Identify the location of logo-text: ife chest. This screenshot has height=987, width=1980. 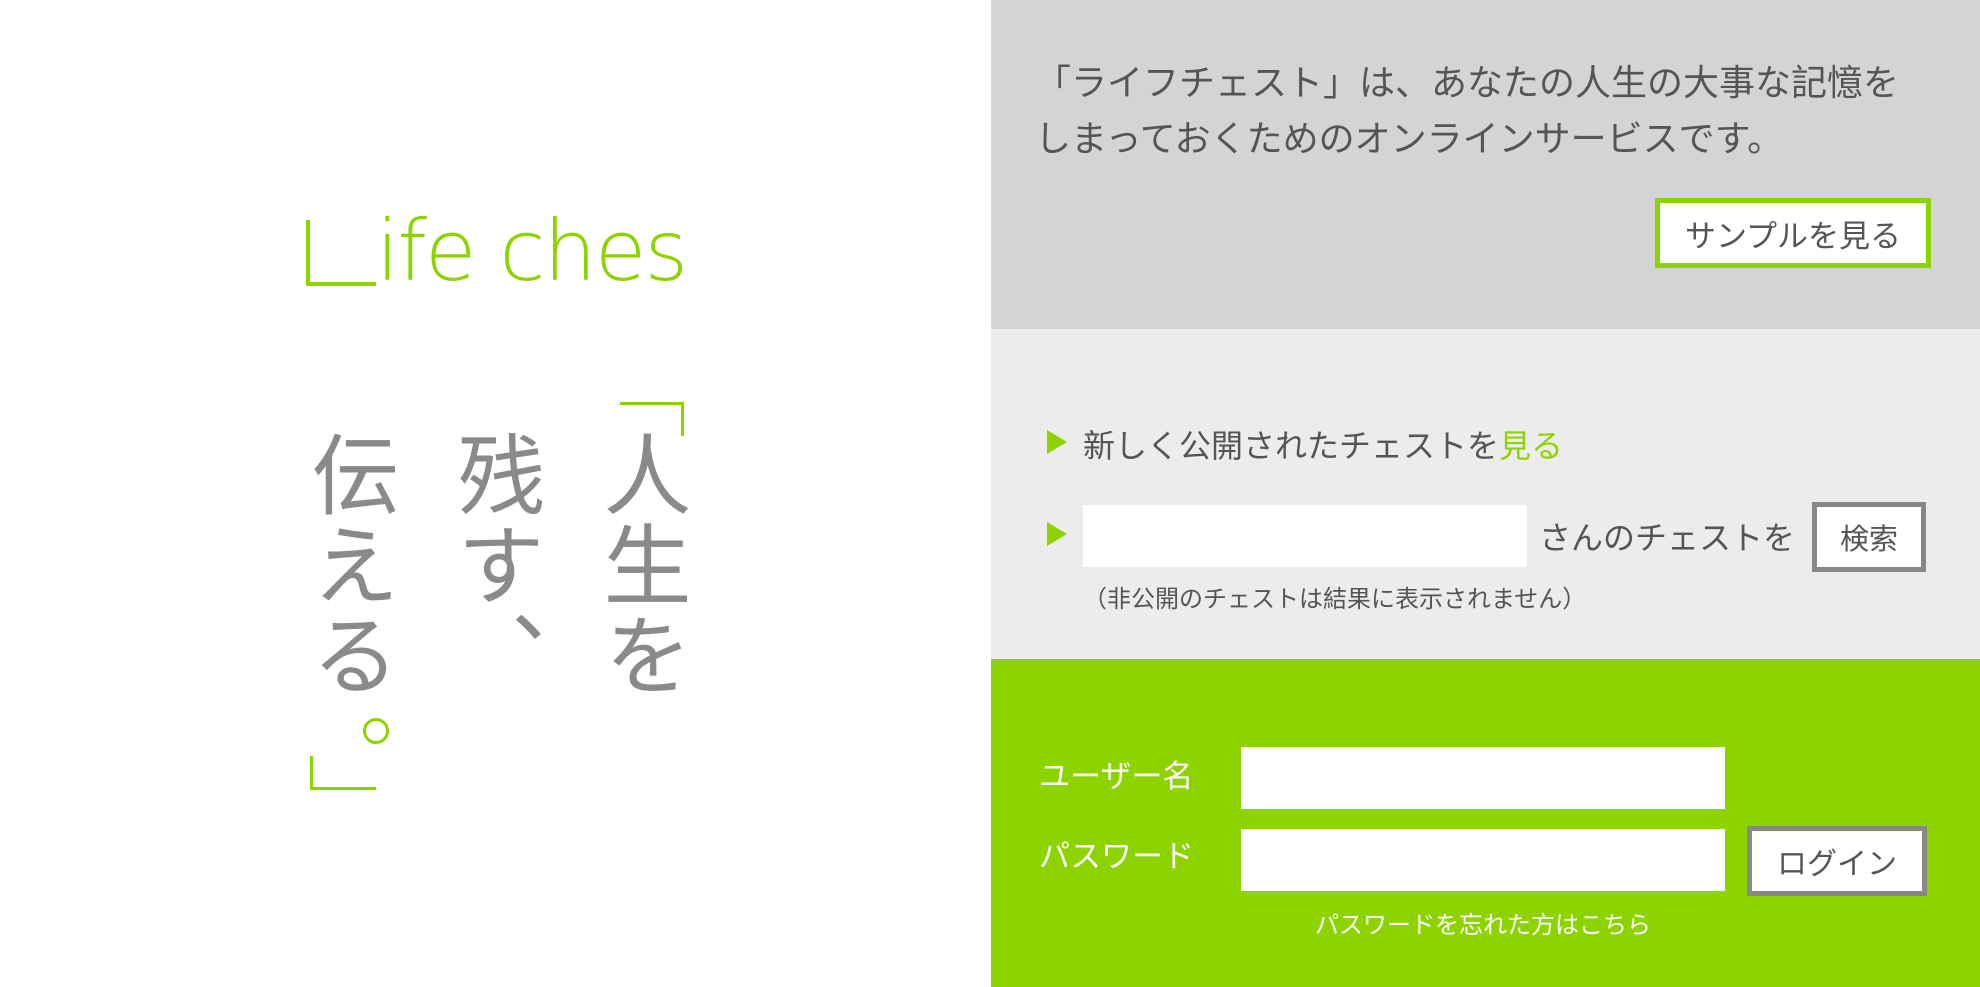
(531, 245).